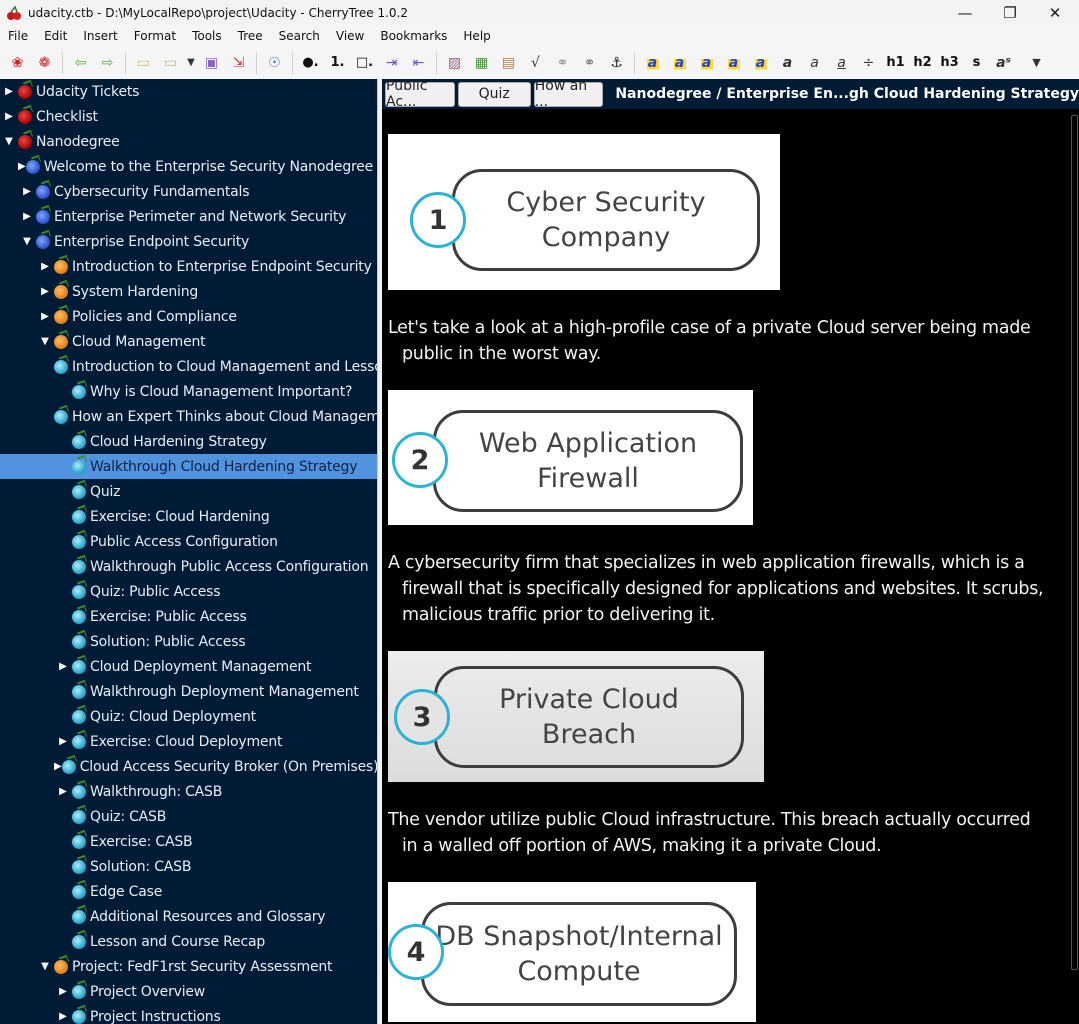 Image resolution: width=1079 pixels, height=1024 pixels. What do you see at coordinates (337, 63) in the screenshot?
I see `numbered-list-icon: 1.` at bounding box center [337, 63].